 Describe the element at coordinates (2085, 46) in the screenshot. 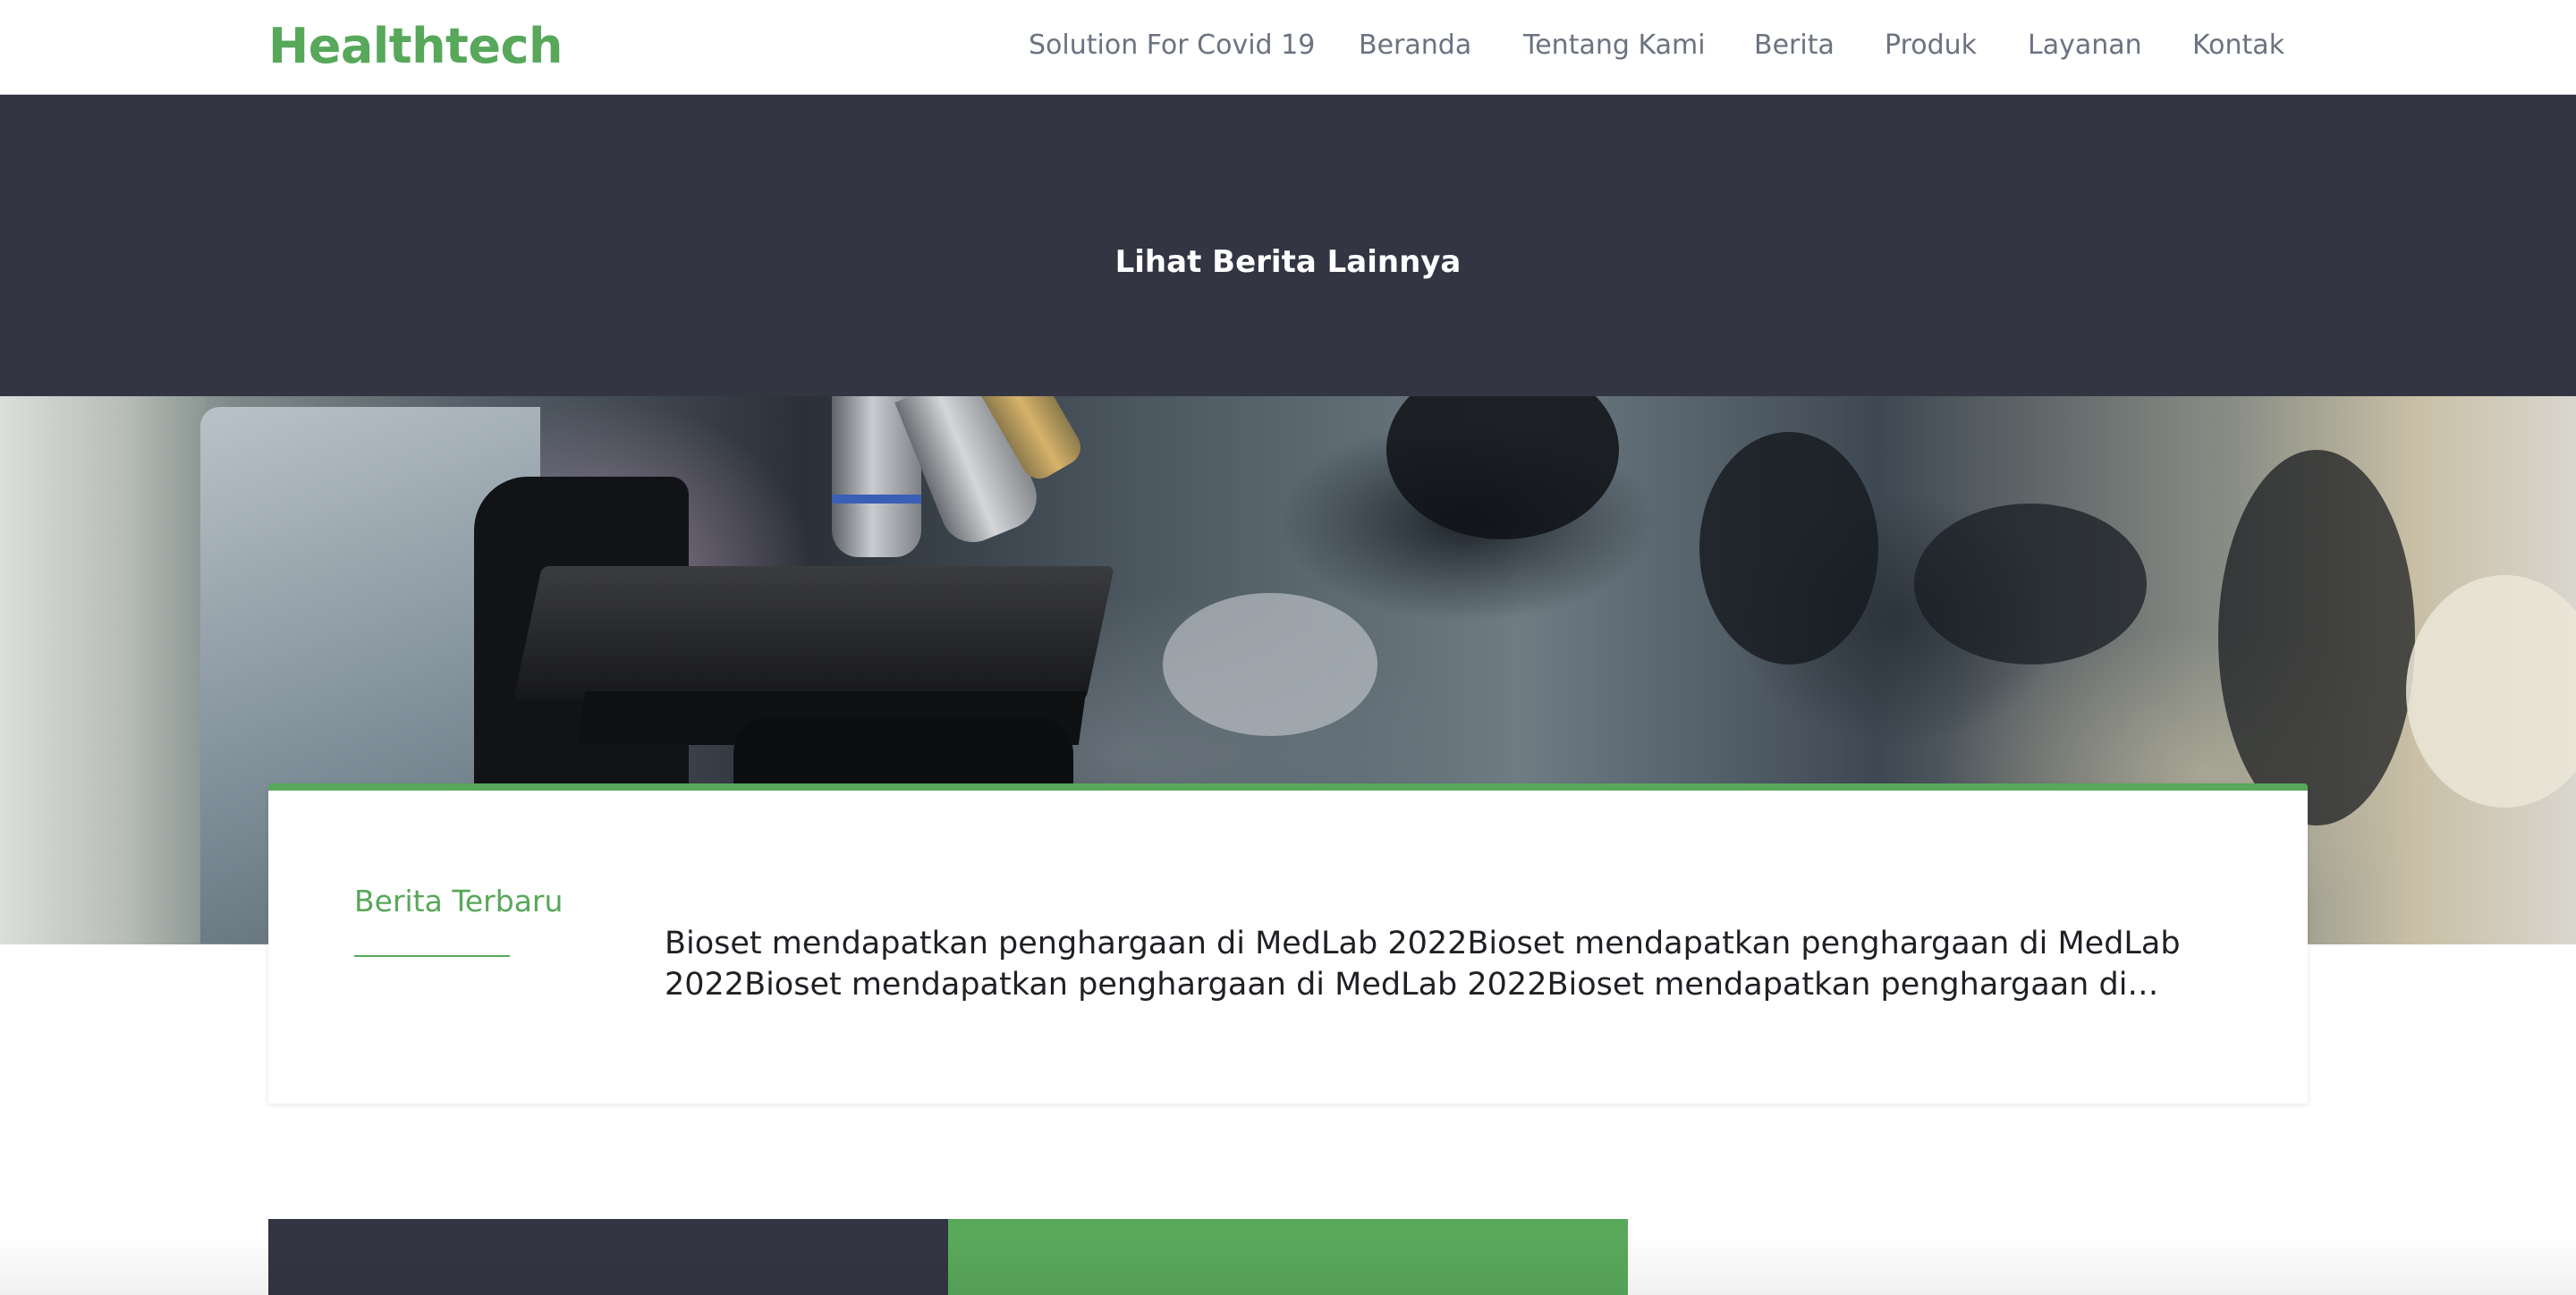

I see `nav-item-layanan: Layanan` at that location.